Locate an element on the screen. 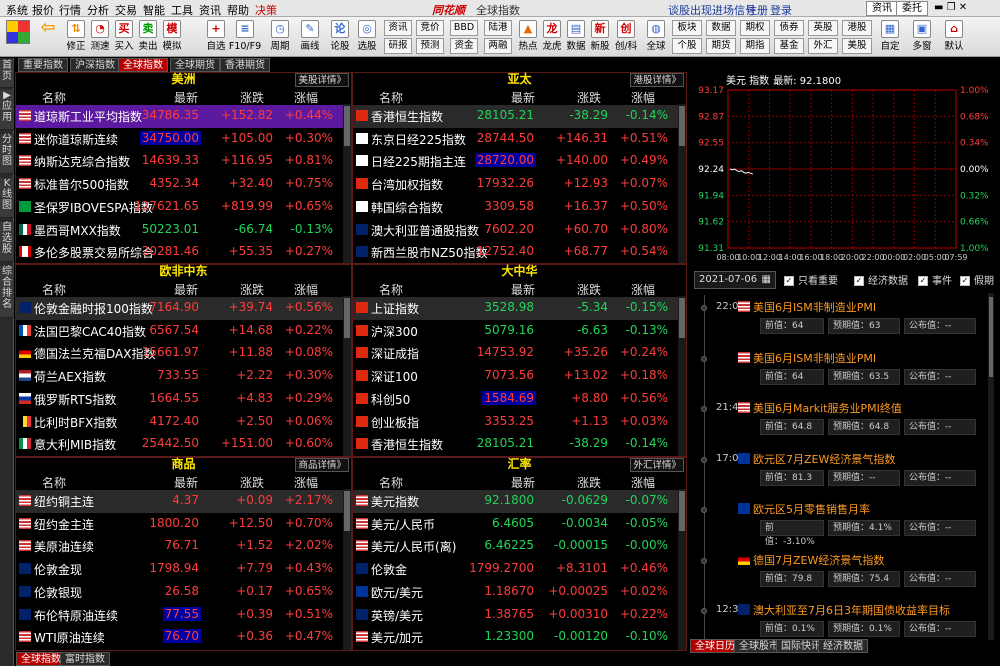 This screenshot has height=666, width=1000. sb-news: 资讯 is located at coordinates (398, 28).